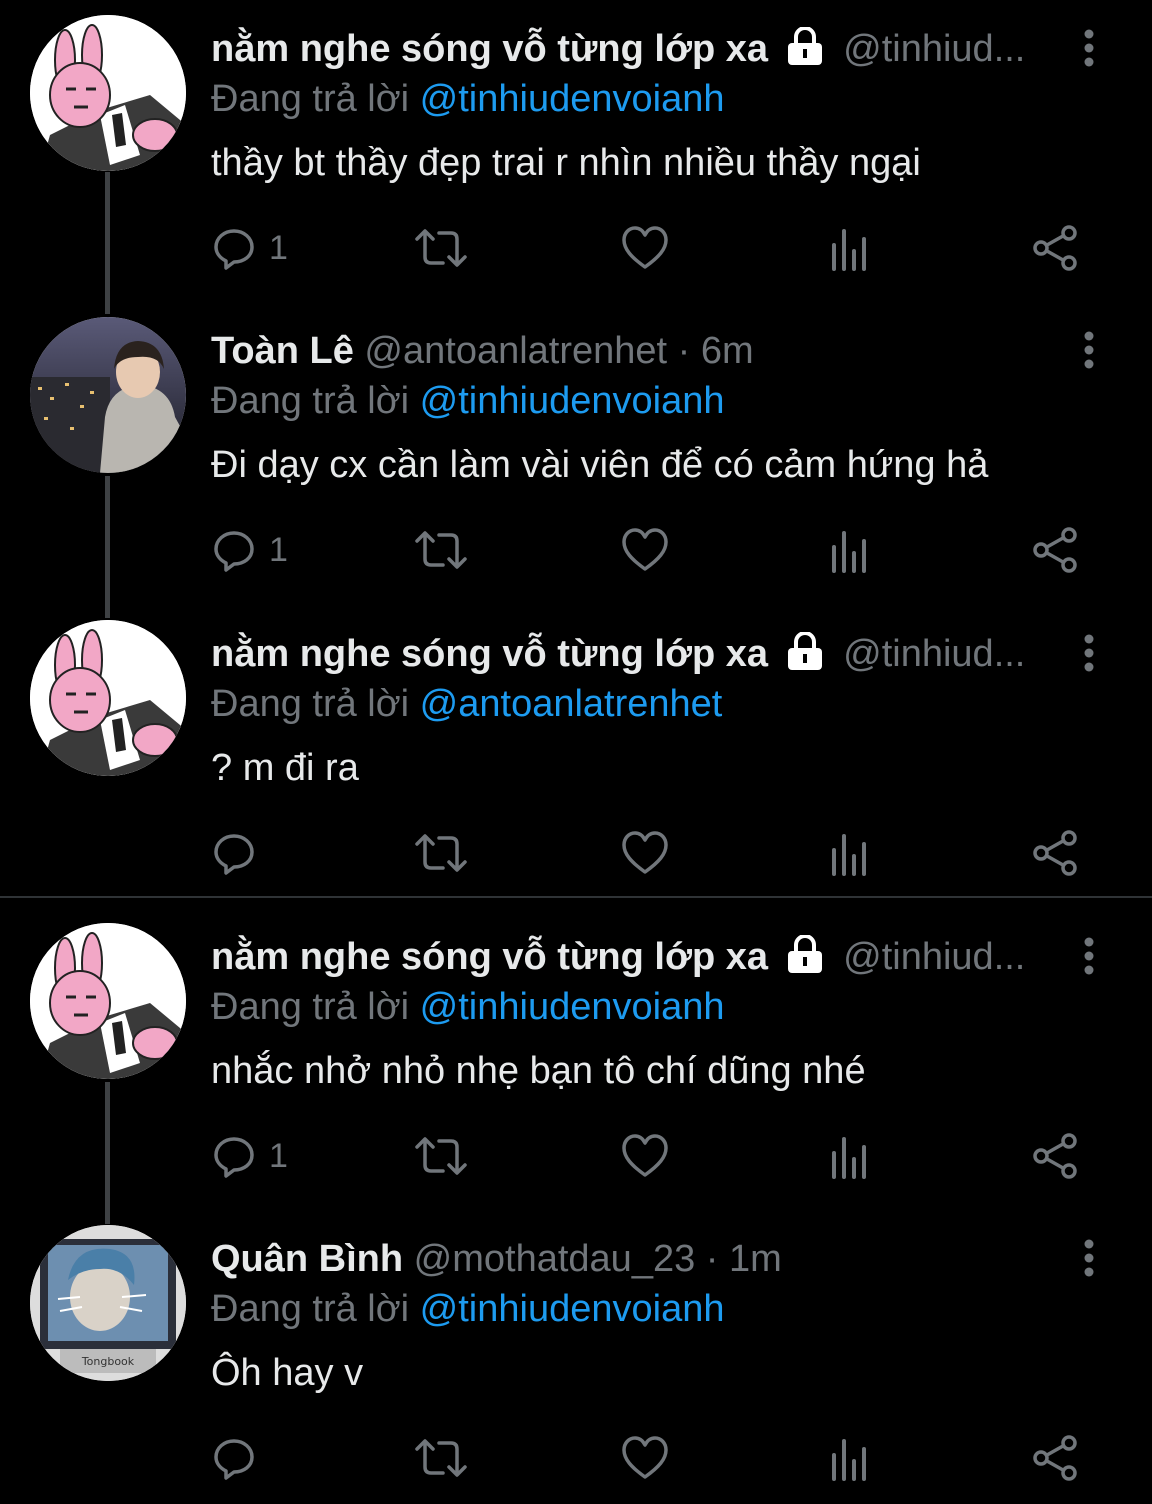  Describe the element at coordinates (743, 1259) in the screenshot. I see `timestamp: · 1m` at that location.